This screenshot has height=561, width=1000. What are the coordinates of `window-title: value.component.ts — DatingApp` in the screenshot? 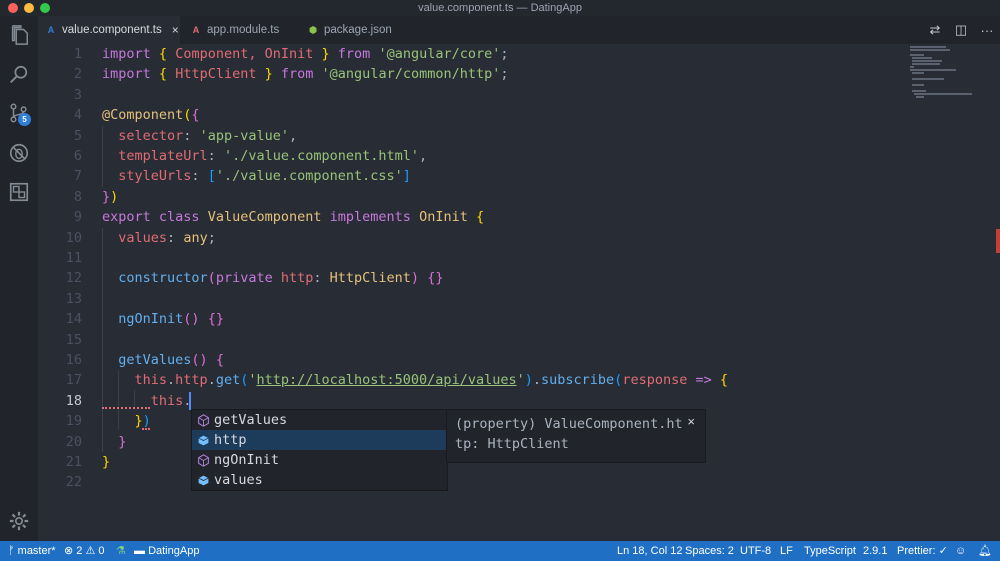 It's located at (500, 8).